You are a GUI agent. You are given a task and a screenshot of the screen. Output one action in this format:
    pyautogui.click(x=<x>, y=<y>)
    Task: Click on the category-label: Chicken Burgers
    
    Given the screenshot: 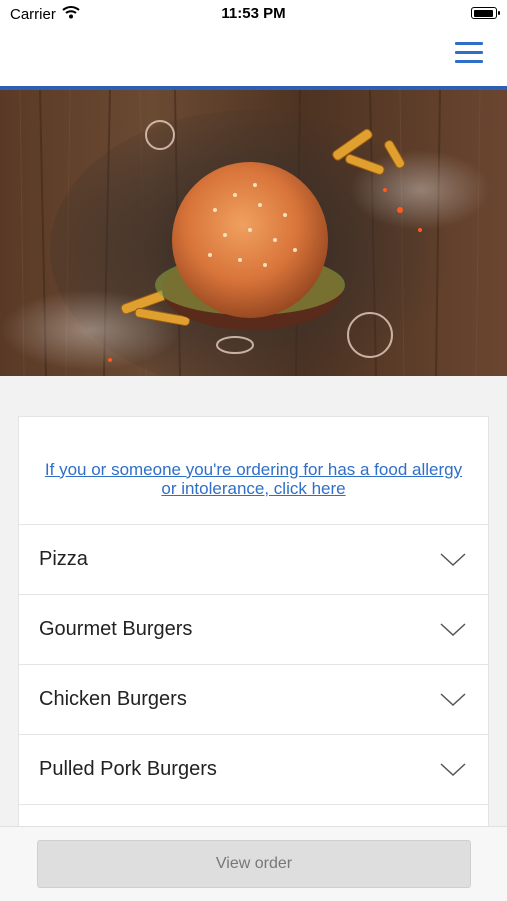 What is the action you would take?
    pyautogui.click(x=113, y=699)
    